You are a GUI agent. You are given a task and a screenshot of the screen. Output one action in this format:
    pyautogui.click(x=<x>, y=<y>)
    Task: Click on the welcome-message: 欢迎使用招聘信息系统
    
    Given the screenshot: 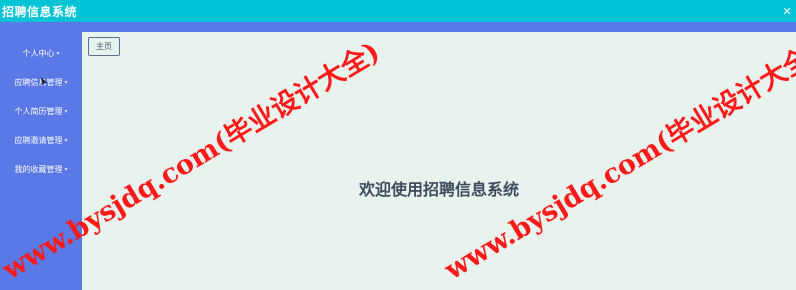 What is the action you would take?
    pyautogui.click(x=438, y=189)
    